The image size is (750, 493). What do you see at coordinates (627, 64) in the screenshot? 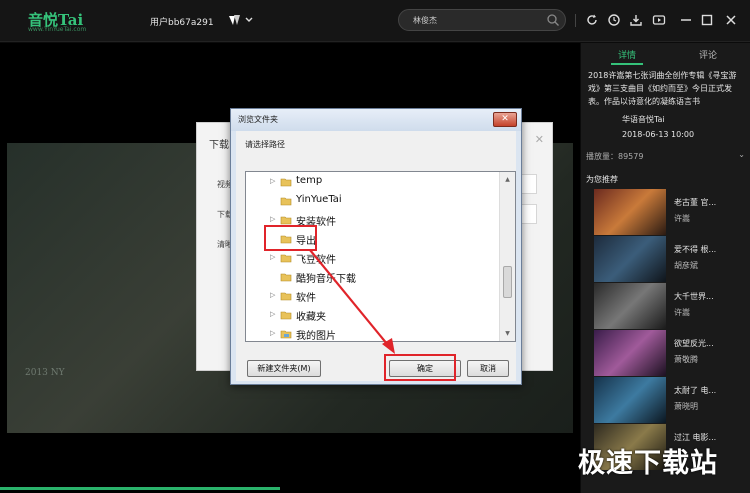
I see `active-tab-indicator` at bounding box center [627, 64].